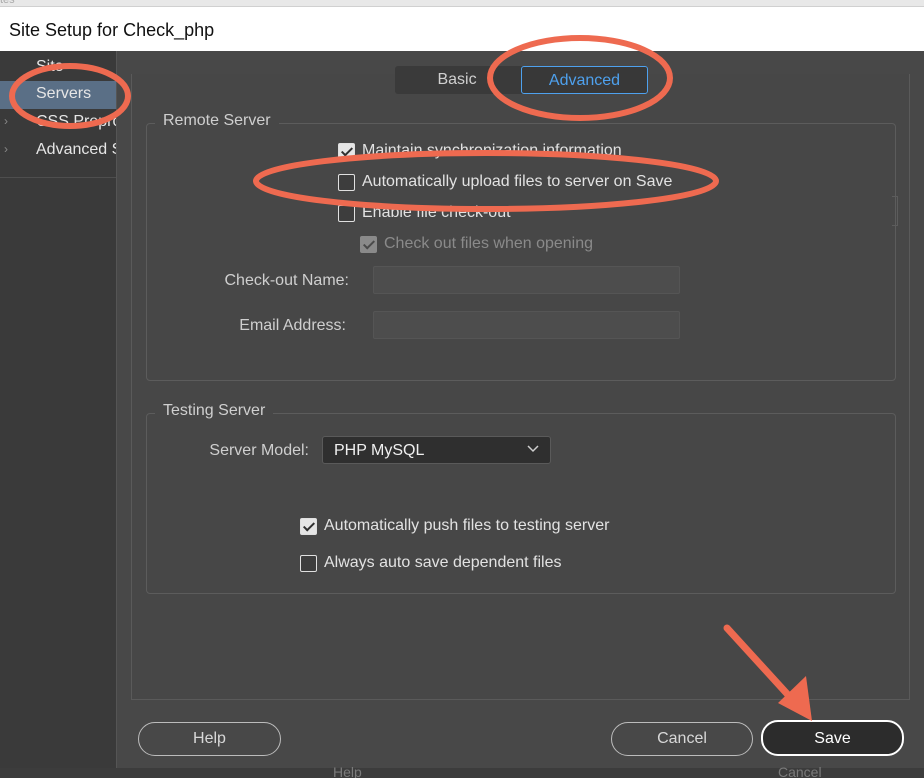 Image resolution: width=924 pixels, height=778 pixels. Describe the element at coordinates (533, 449) in the screenshot. I see `chevron-down-icon` at that location.